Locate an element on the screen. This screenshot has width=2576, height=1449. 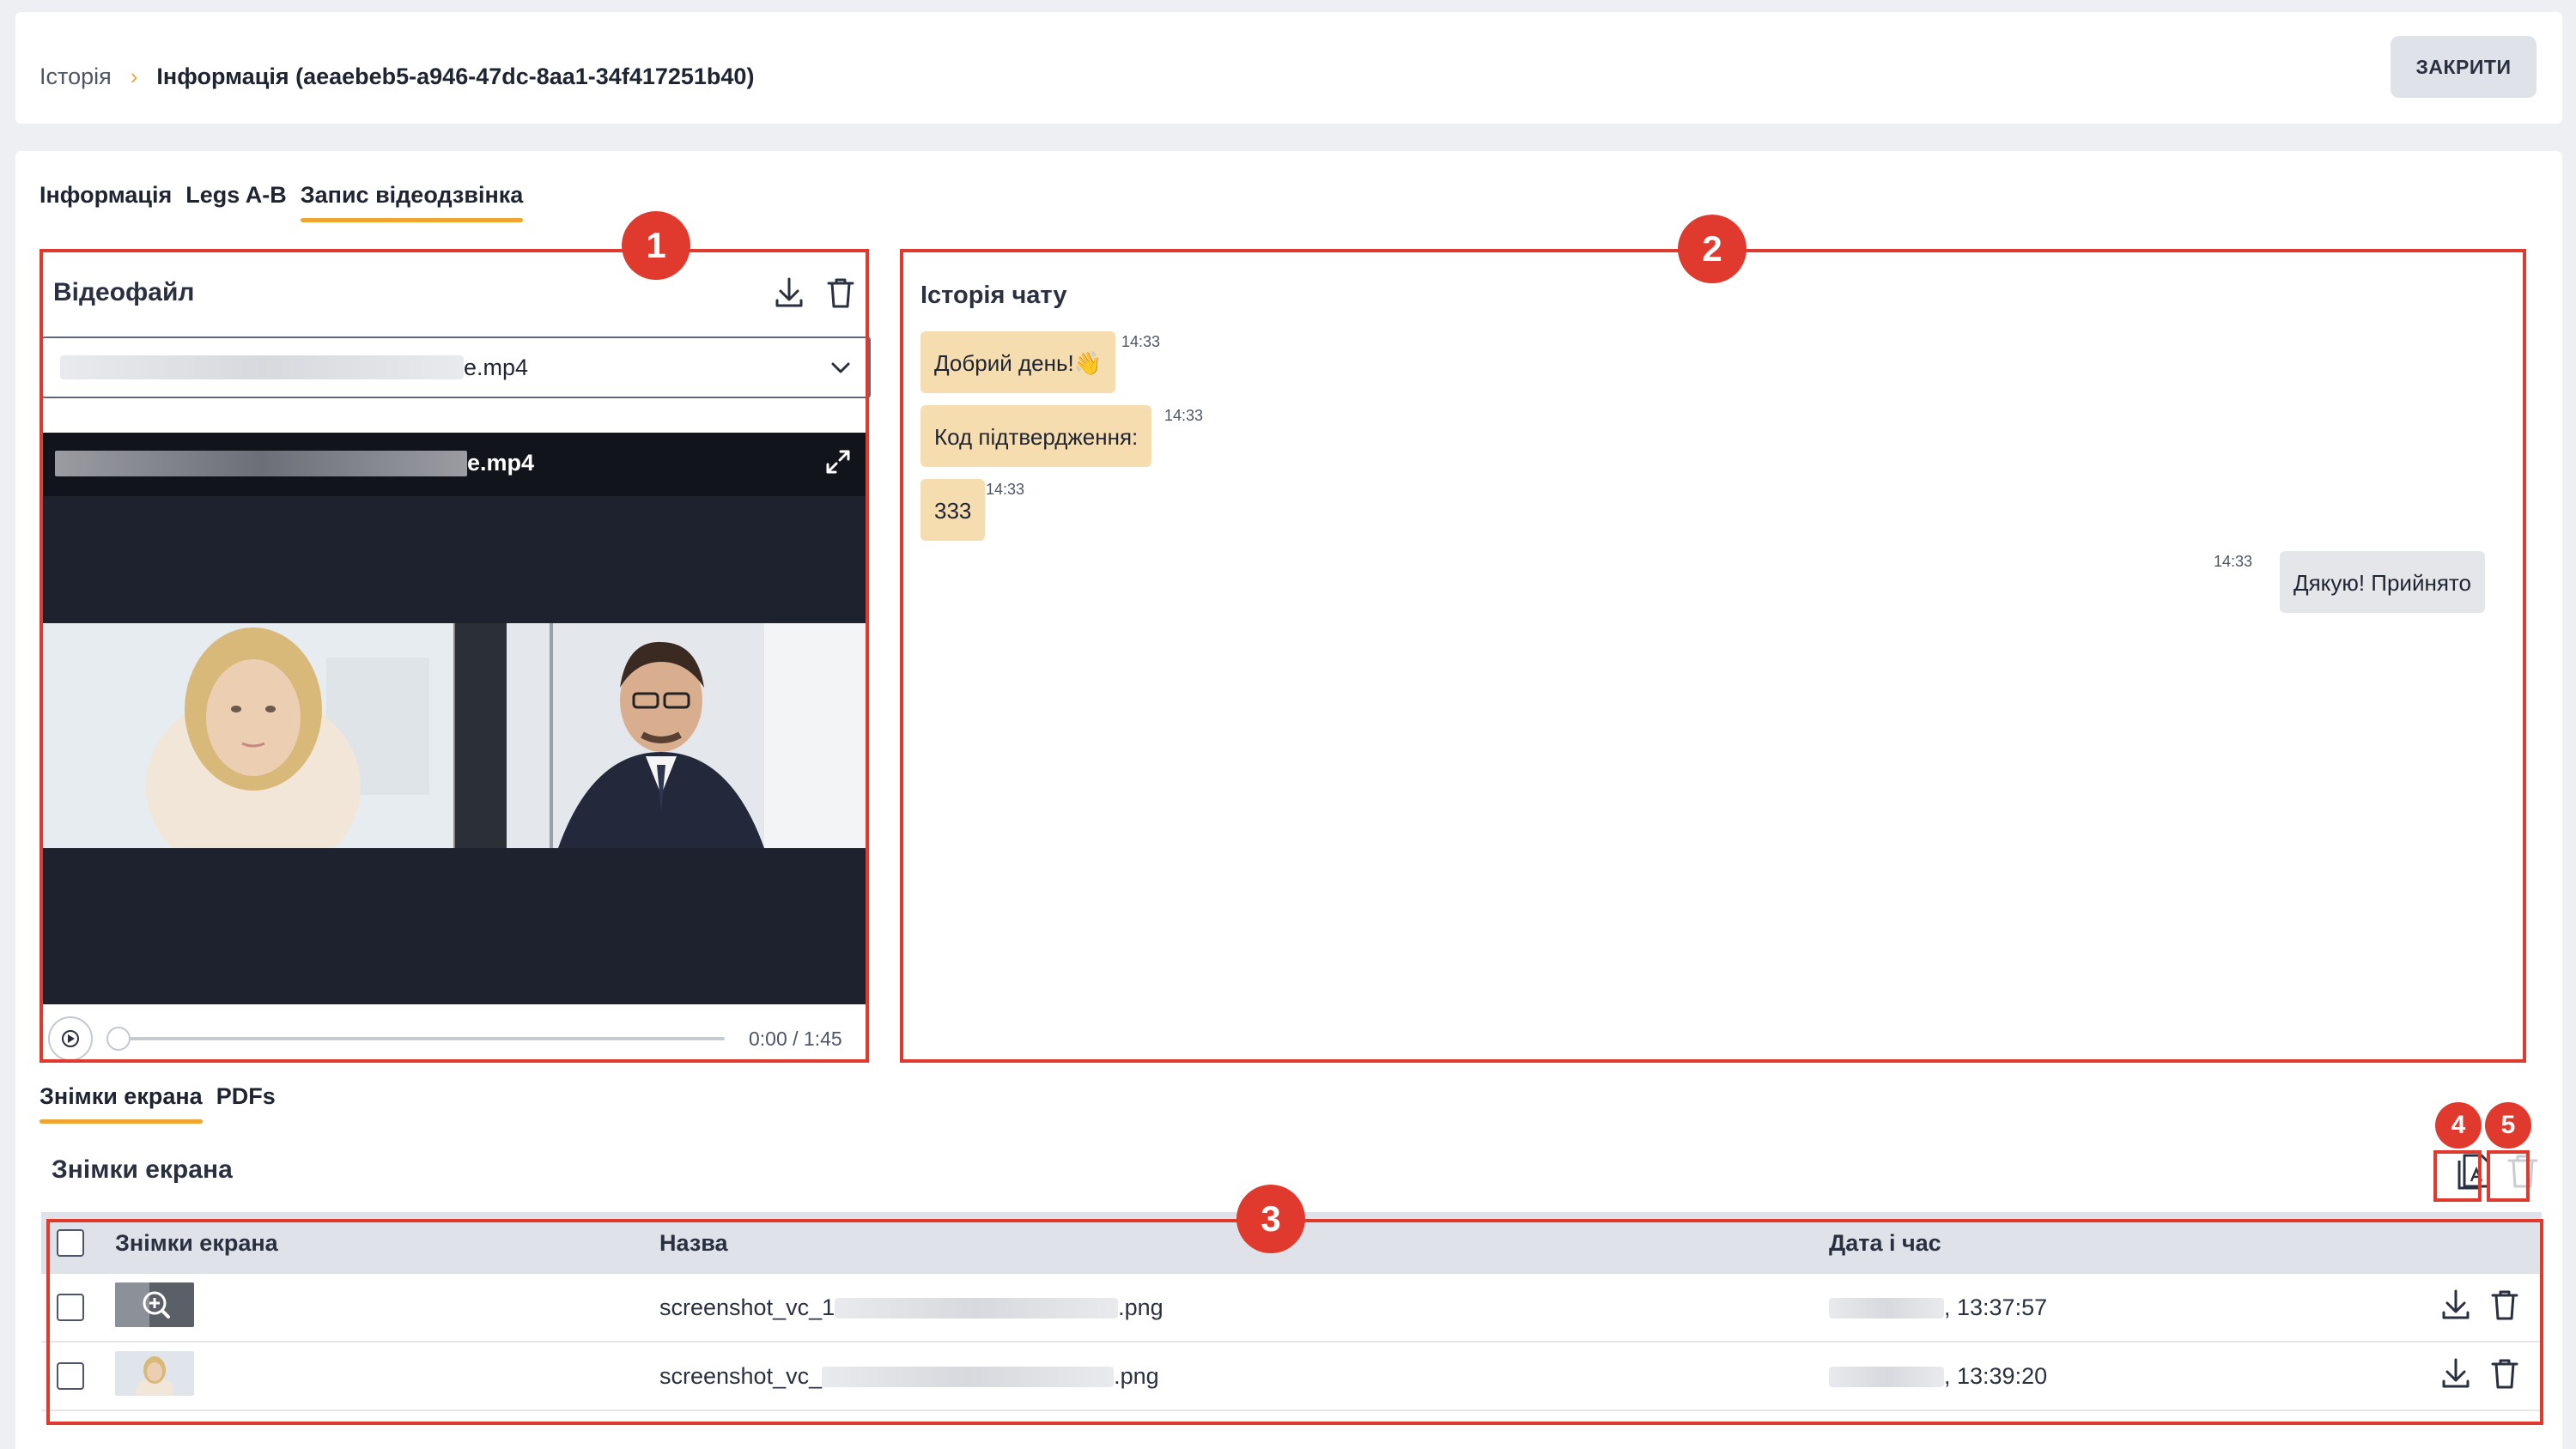
annotation-marker: 3 is located at coordinates (1270, 1219).